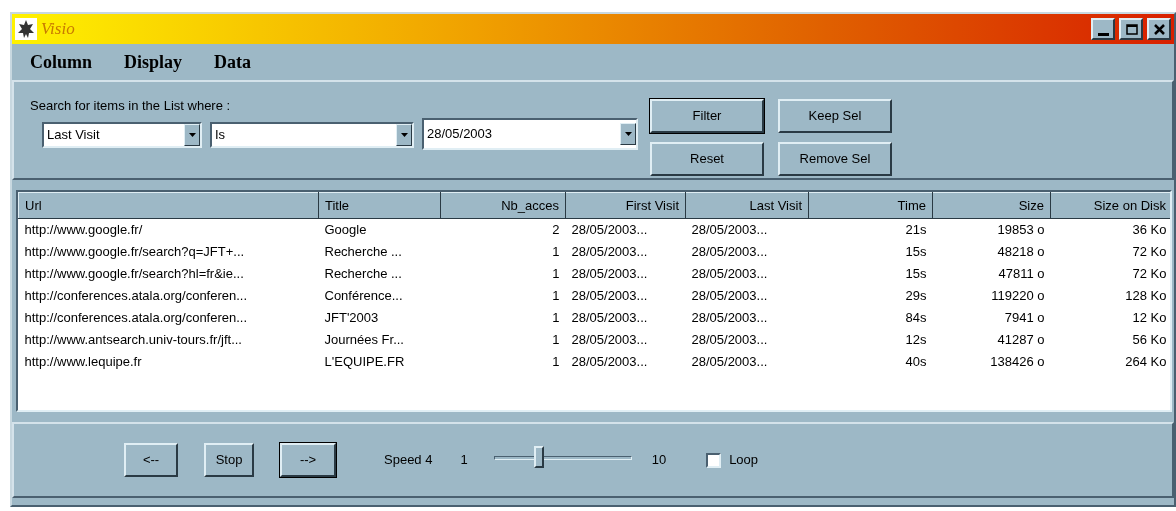  Describe the element at coordinates (1103, 34) in the screenshot. I see `minimize-icon` at that location.